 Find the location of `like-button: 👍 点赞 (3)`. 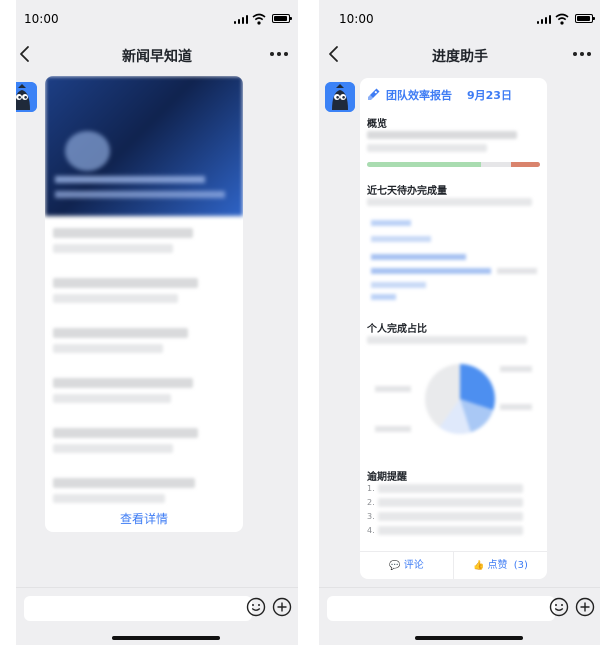

like-button: 👍 点赞 (3) is located at coordinates (500, 565).